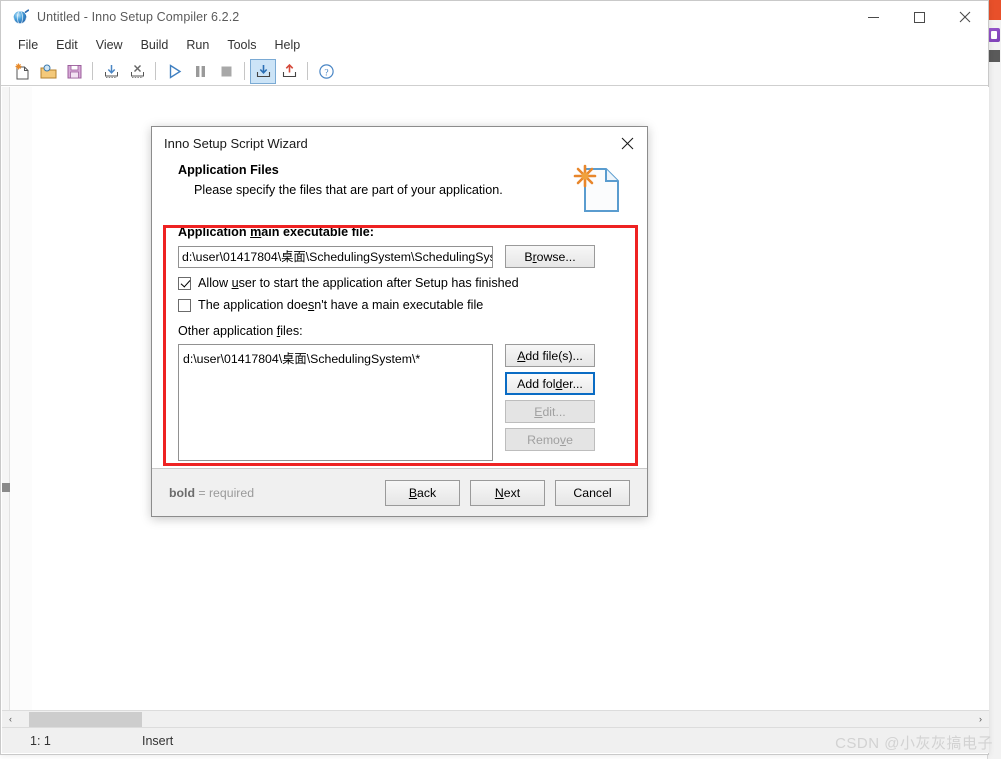 The width and height of the screenshot is (1001, 759). Describe the element at coordinates (994, 10) in the screenshot. I see `background-orange-strip` at that location.